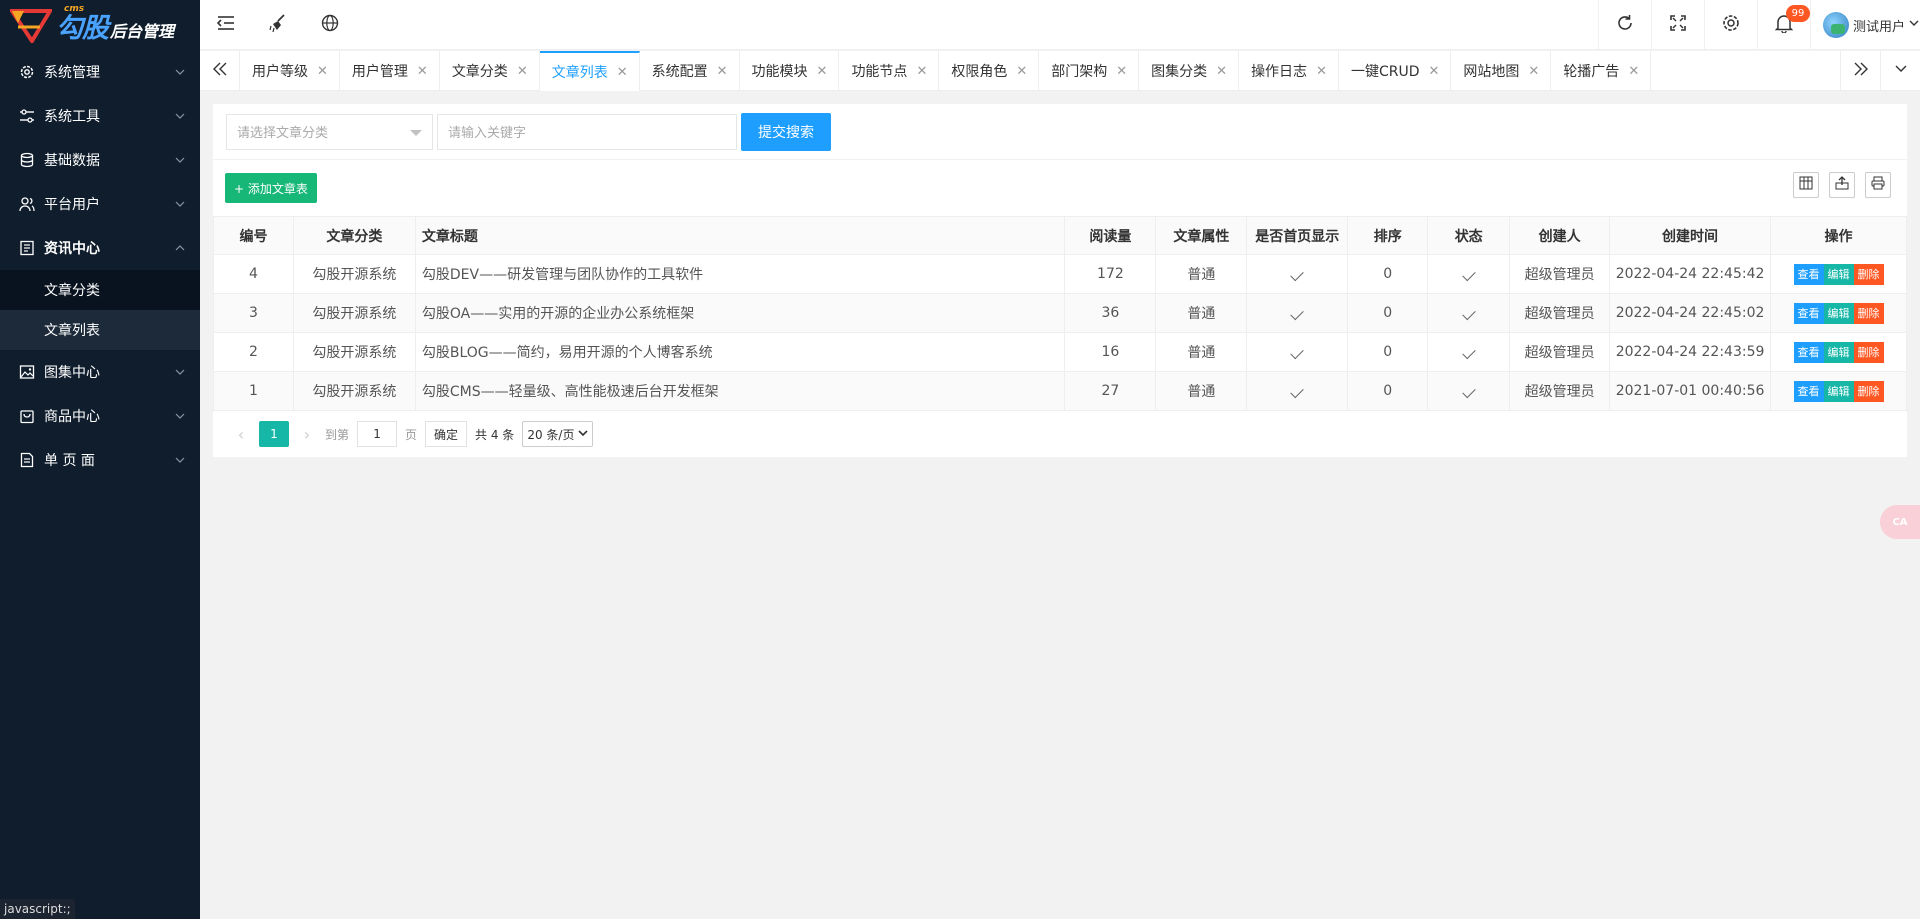  What do you see at coordinates (253, 235) in the screenshot?
I see `col-header-id: 编号` at bounding box center [253, 235].